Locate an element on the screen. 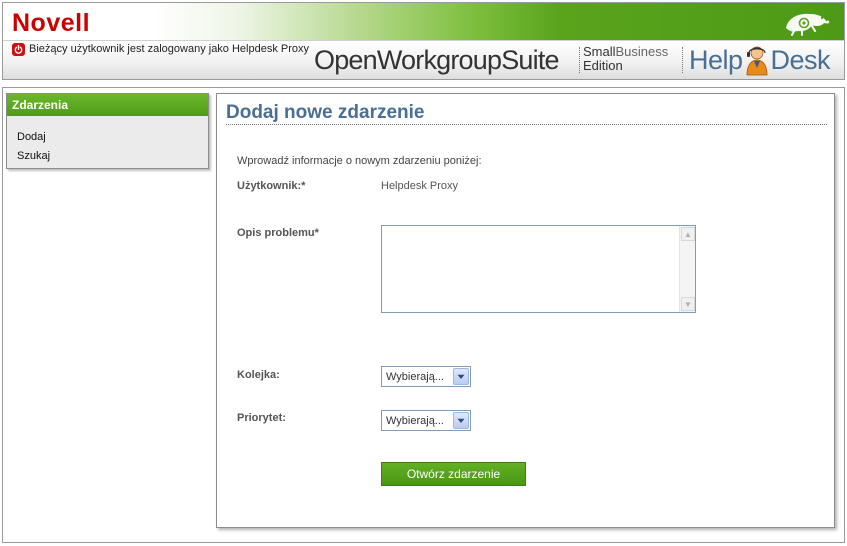 This screenshot has width=847, height=546. sidebar-item-add: Dodaj is located at coordinates (112, 137).